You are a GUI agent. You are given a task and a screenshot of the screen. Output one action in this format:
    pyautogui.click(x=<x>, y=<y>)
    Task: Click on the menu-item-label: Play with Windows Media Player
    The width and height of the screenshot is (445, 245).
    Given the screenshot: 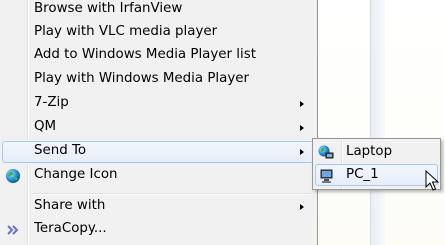 What is the action you would take?
    pyautogui.click(x=142, y=78)
    